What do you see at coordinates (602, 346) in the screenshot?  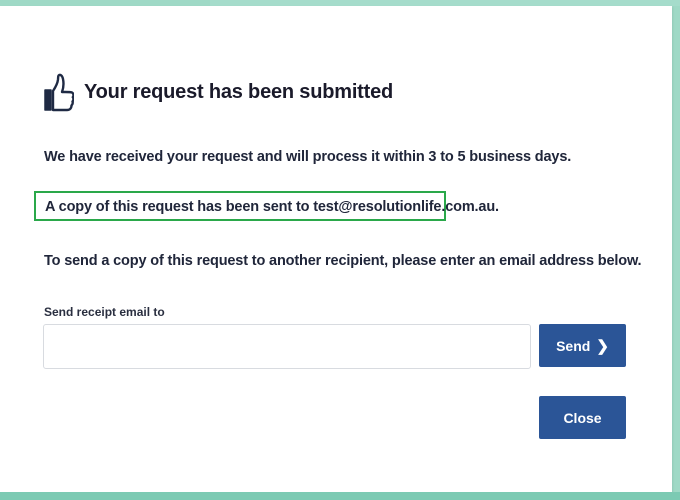 I see `chevron-right-icon: ❯` at bounding box center [602, 346].